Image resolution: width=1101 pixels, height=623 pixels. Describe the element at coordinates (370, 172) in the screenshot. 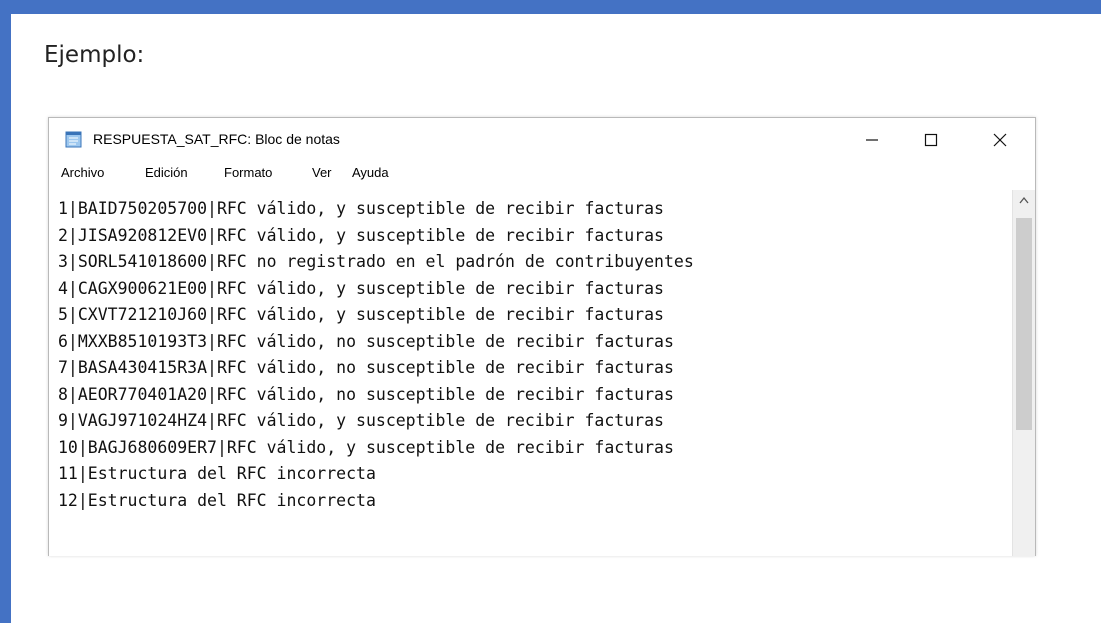

I see `menu-ayuda: Ayuda` at that location.